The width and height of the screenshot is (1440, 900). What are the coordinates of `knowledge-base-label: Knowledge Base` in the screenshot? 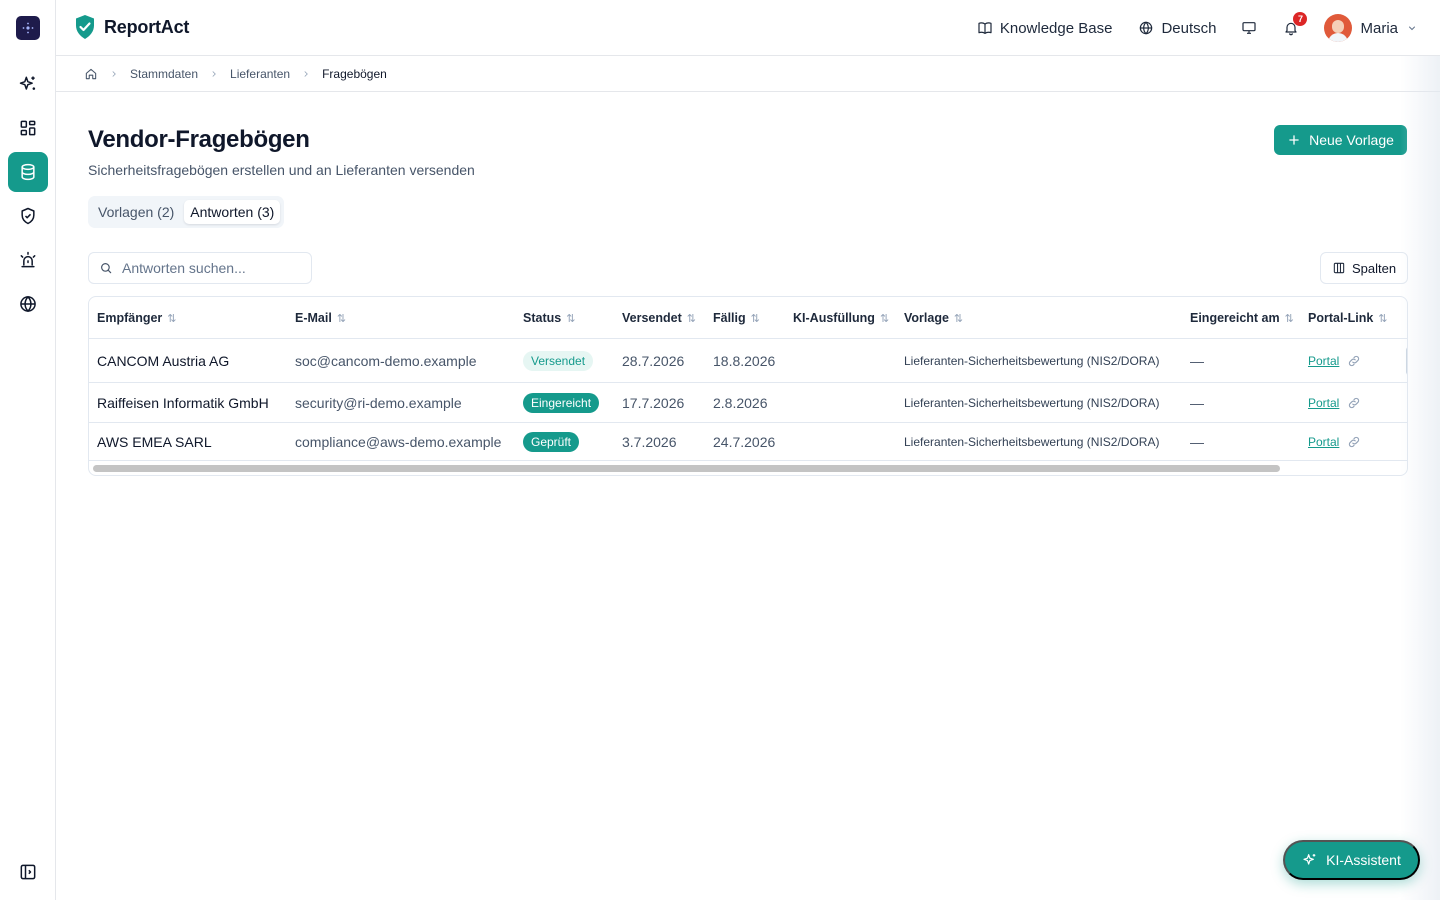 It's located at (1056, 28).